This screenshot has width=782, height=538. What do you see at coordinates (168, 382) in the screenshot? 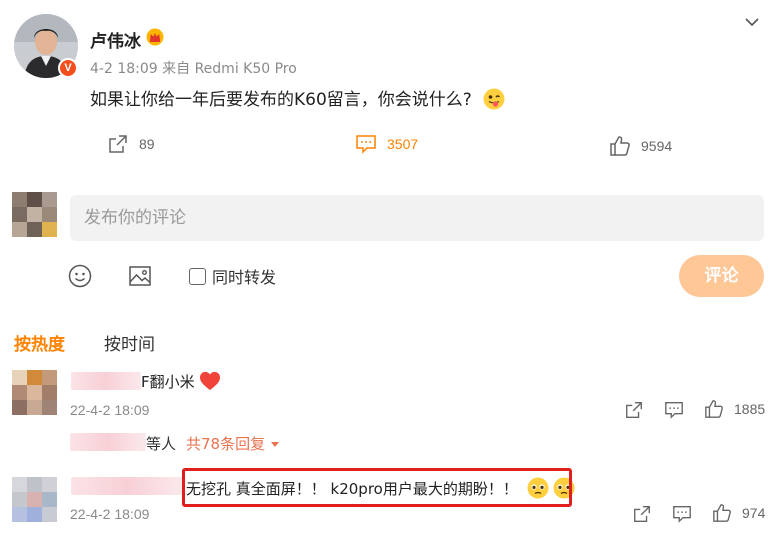
I see `comment-text-content: F翻小米` at bounding box center [168, 382].